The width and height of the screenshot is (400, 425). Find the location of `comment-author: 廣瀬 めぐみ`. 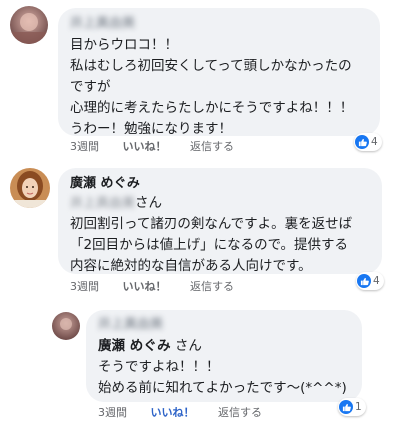

comment-author: 廣瀬 めぐみ is located at coordinates (220, 184).